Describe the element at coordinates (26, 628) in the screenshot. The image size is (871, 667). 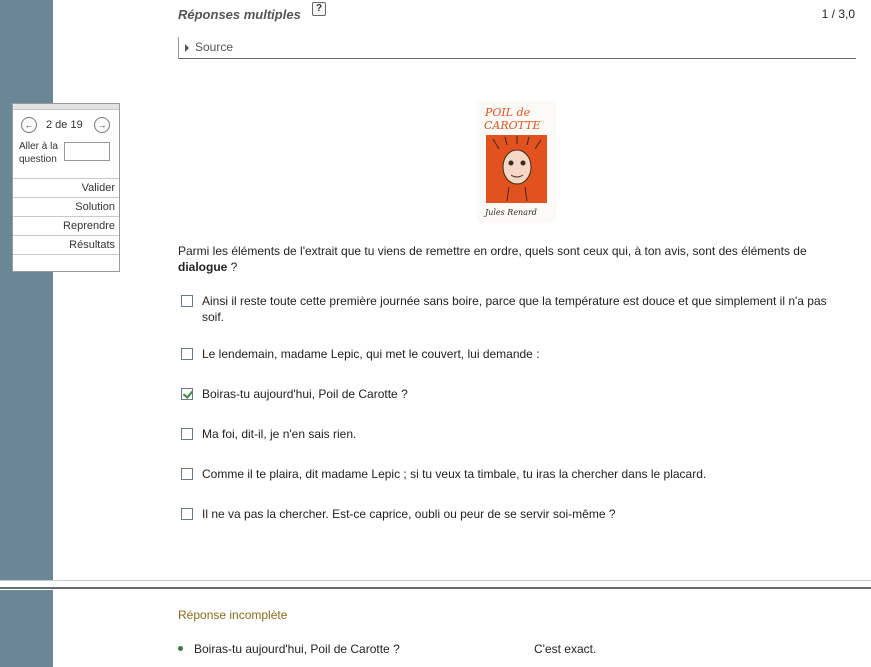
I see `left-sidebar-strip-bottom` at that location.